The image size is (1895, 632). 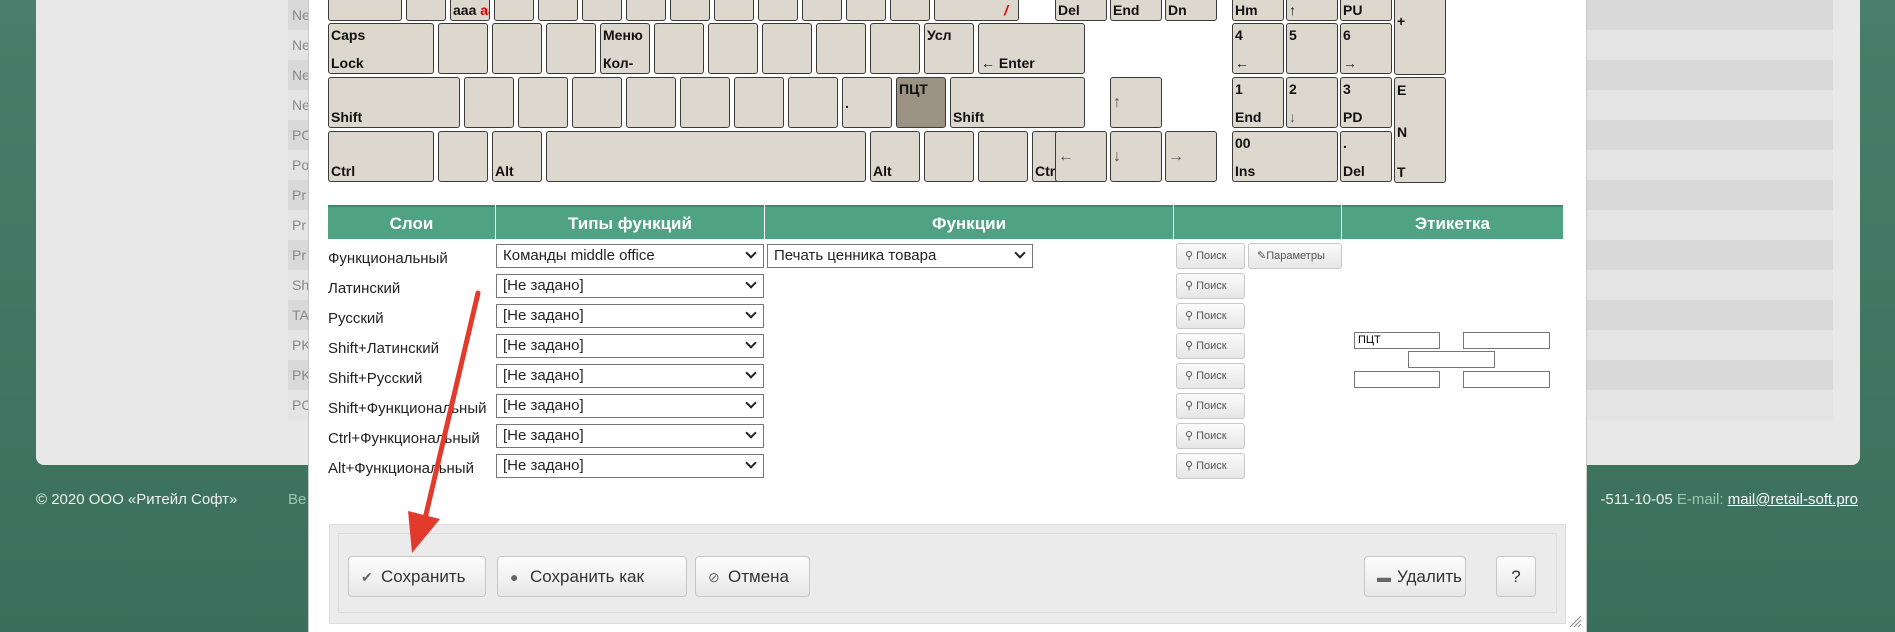 What do you see at coordinates (1451, 359) in the screenshot?
I see `label-input-middle` at bounding box center [1451, 359].